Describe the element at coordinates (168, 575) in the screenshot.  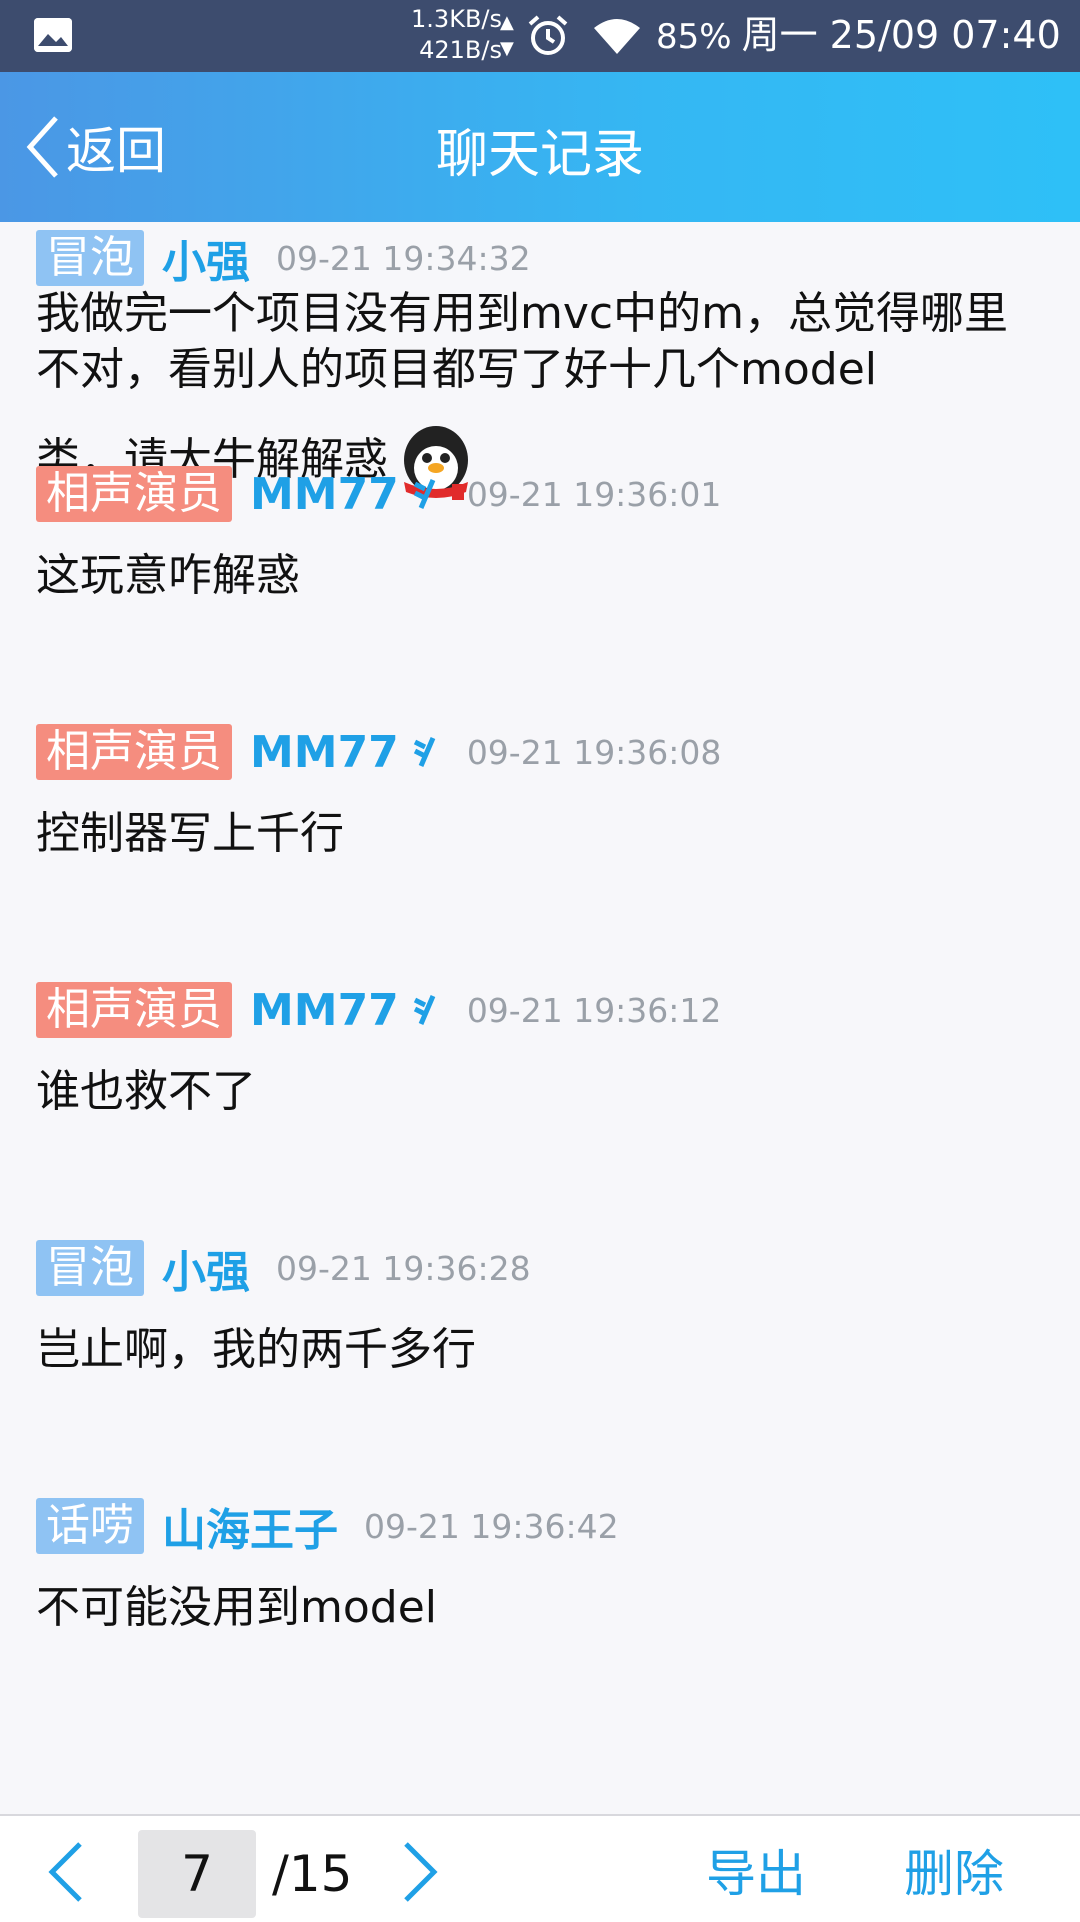
I see `message-text: 这玩意咋解惑` at that location.